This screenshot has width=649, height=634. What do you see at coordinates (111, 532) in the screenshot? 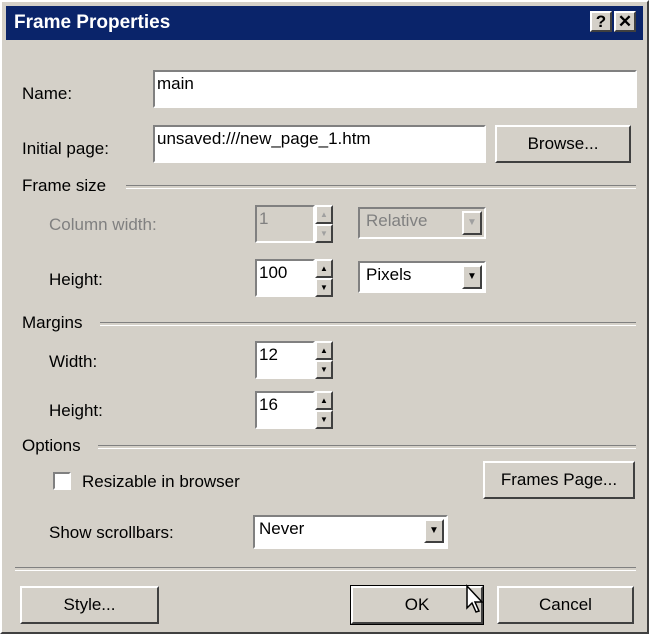
I see `scrollbars-label: Show scrollbars:` at bounding box center [111, 532].